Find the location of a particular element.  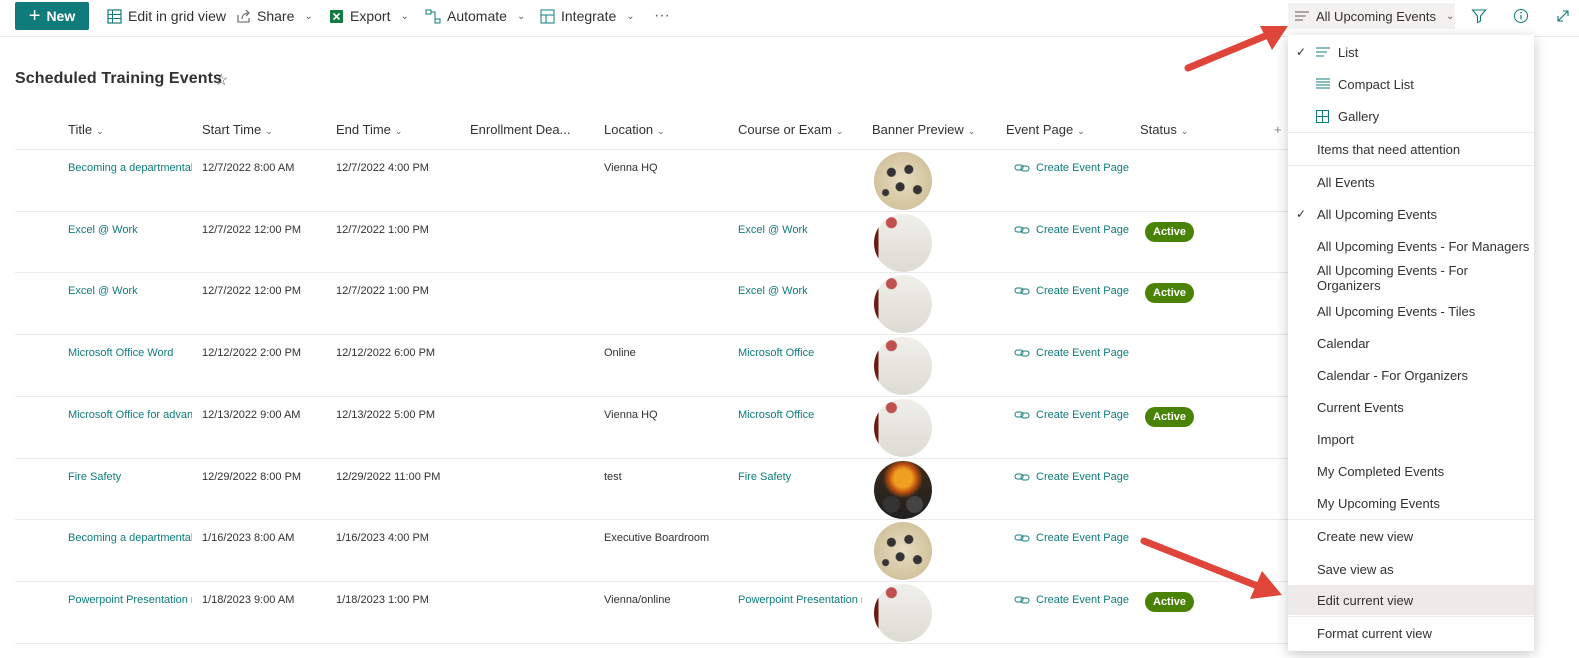

menu-item-edit-current-view: Edit current view is located at coordinates (1411, 600).